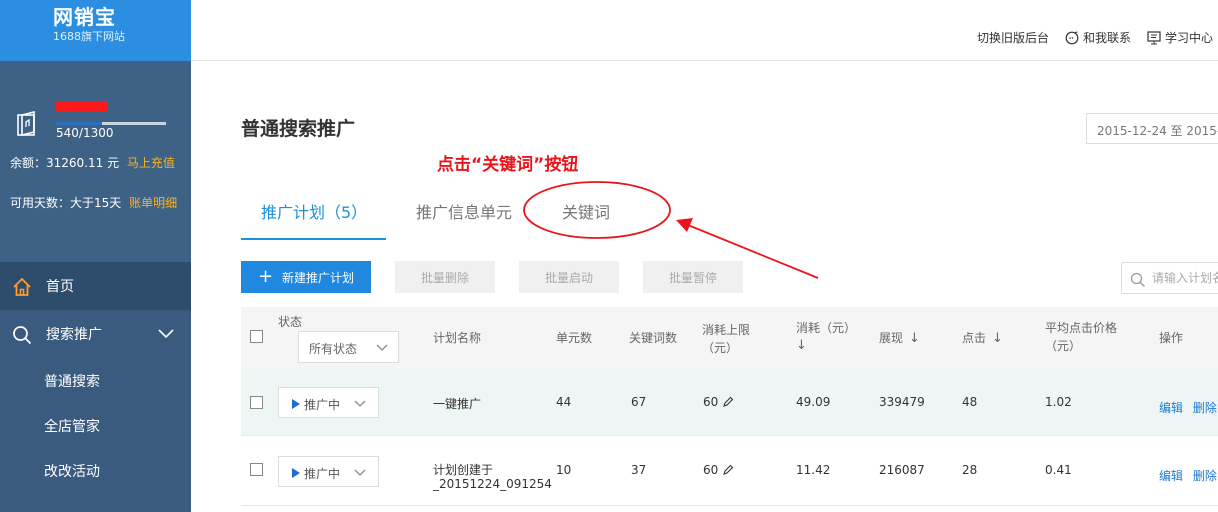 This screenshot has height=512, width=1218. What do you see at coordinates (457, 338) in the screenshot?
I see `col-plan-name: 计划名称` at bounding box center [457, 338].